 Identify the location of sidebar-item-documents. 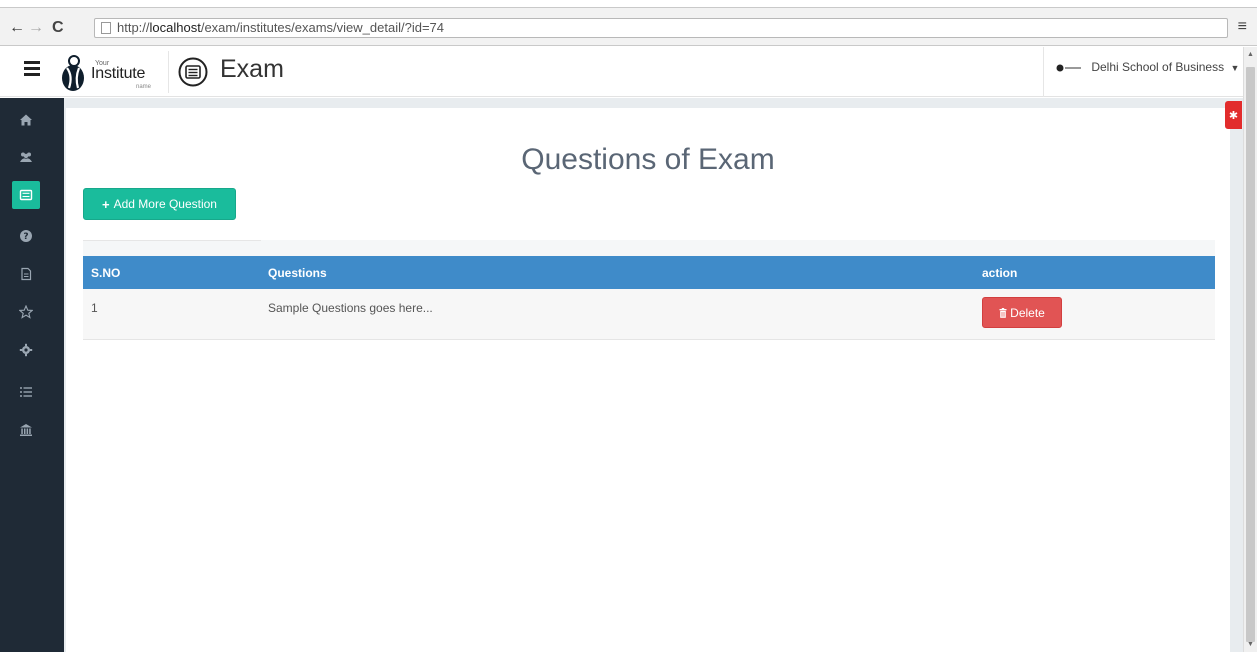
(26, 274).